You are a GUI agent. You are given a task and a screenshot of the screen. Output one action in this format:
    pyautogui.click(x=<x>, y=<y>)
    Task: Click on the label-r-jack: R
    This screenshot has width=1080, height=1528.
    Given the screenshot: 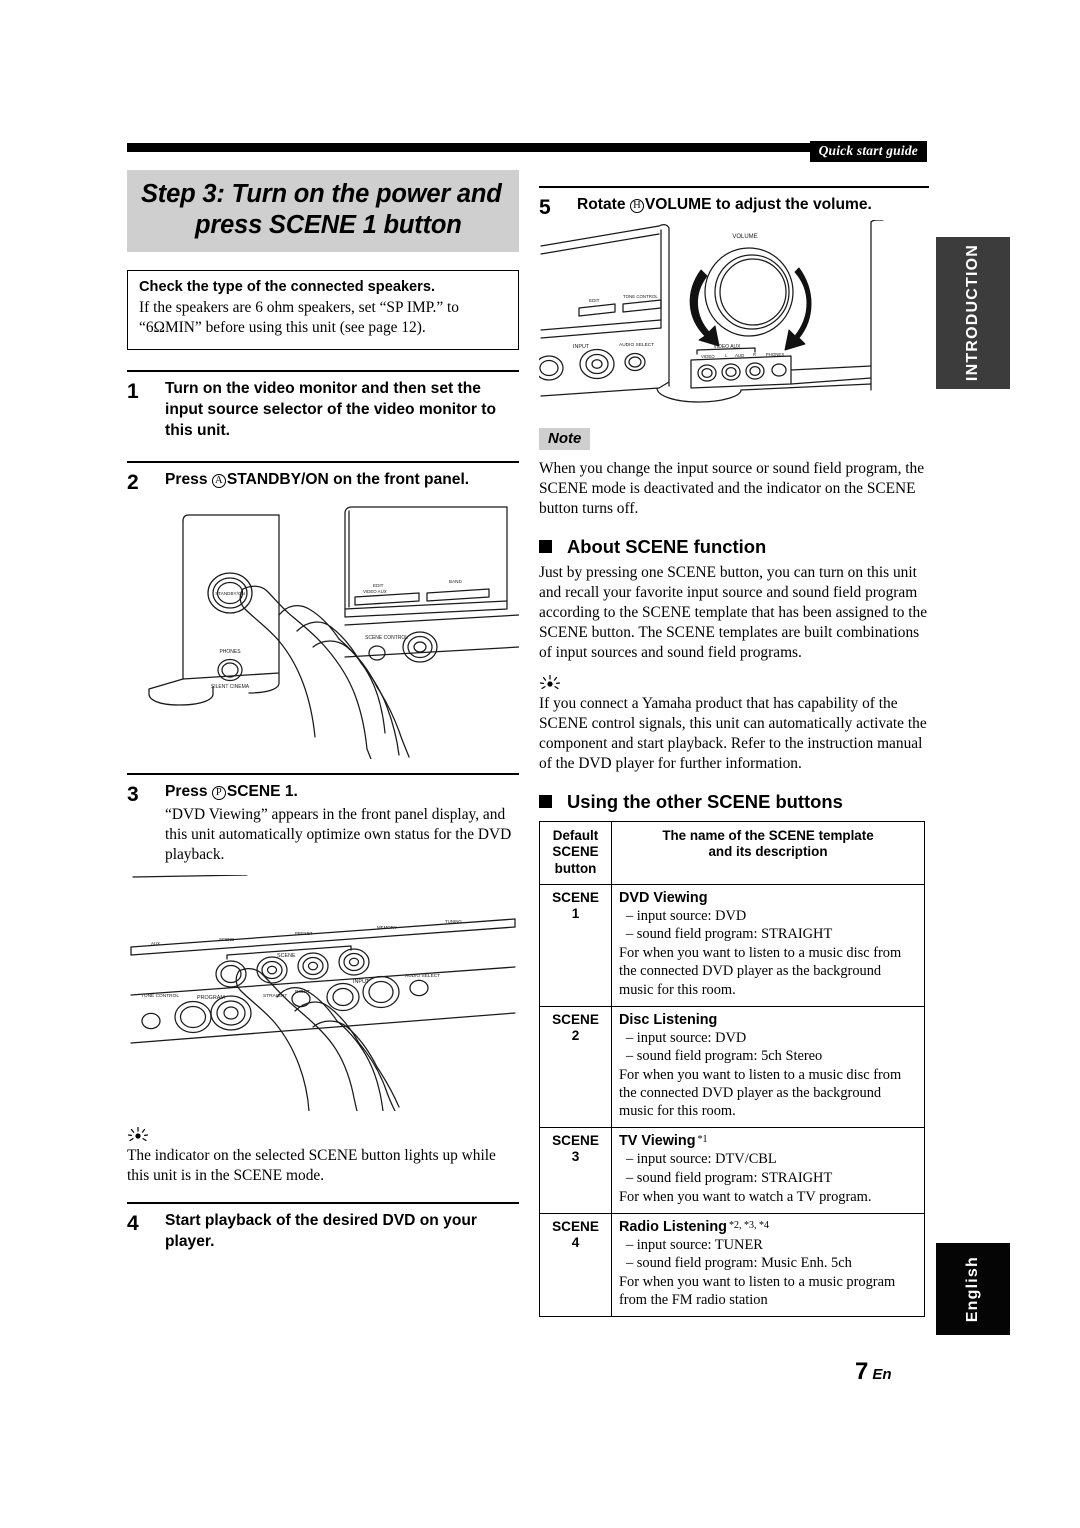 What is the action you would take?
    pyautogui.click(x=754, y=354)
    